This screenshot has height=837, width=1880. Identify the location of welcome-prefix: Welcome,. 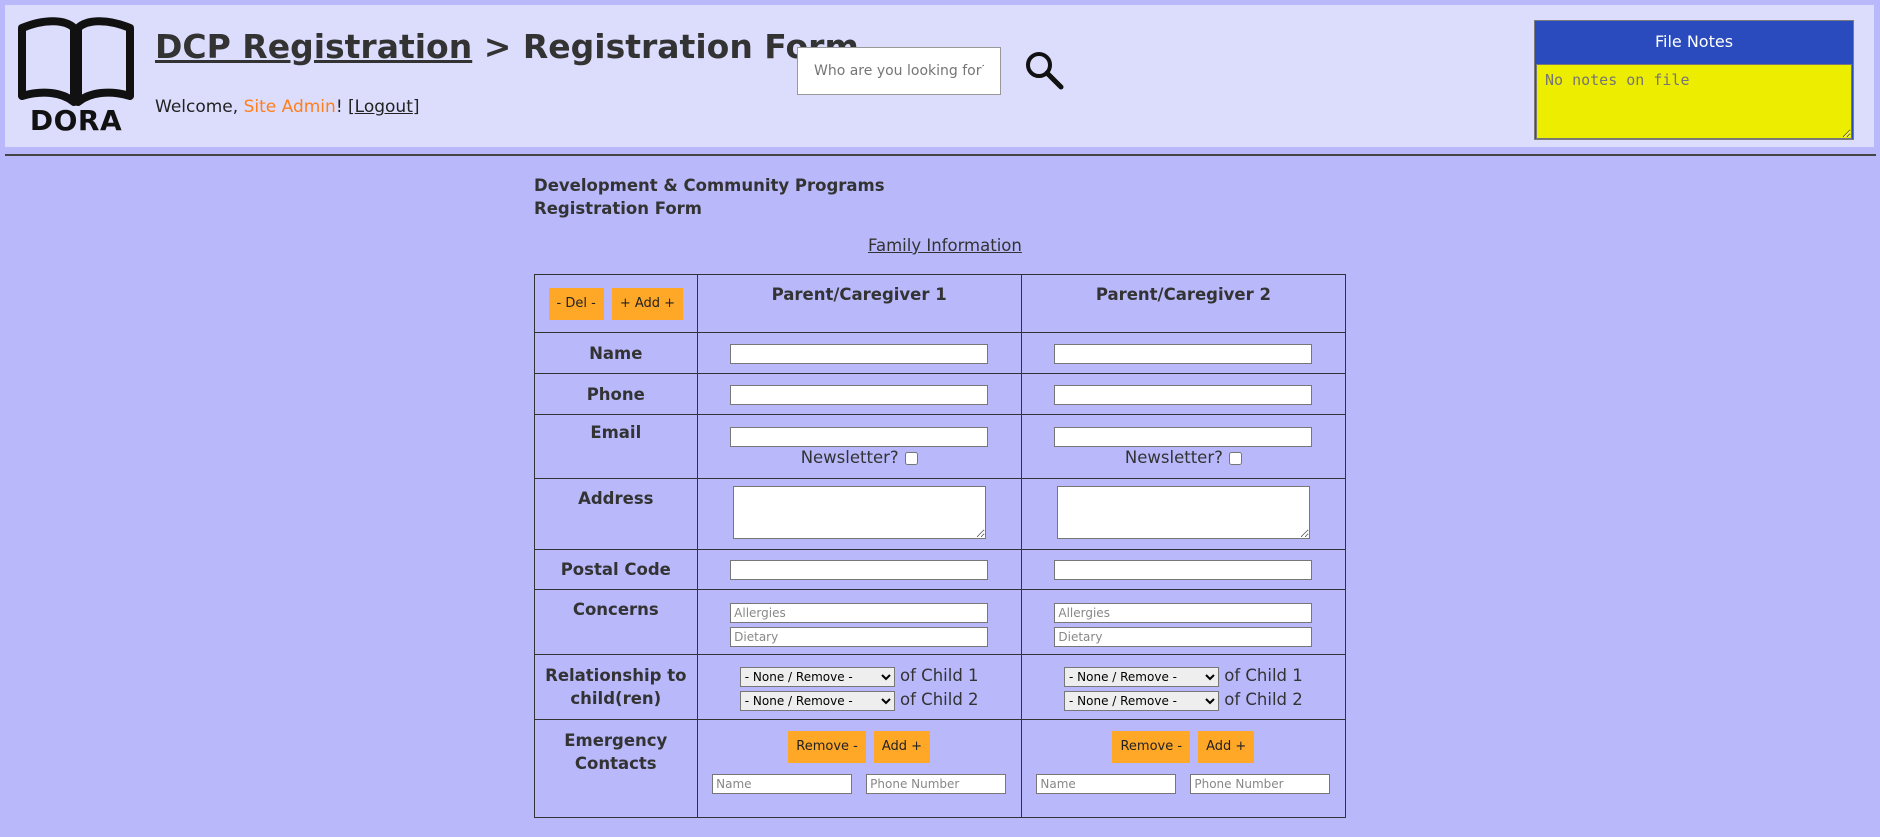
(199, 107).